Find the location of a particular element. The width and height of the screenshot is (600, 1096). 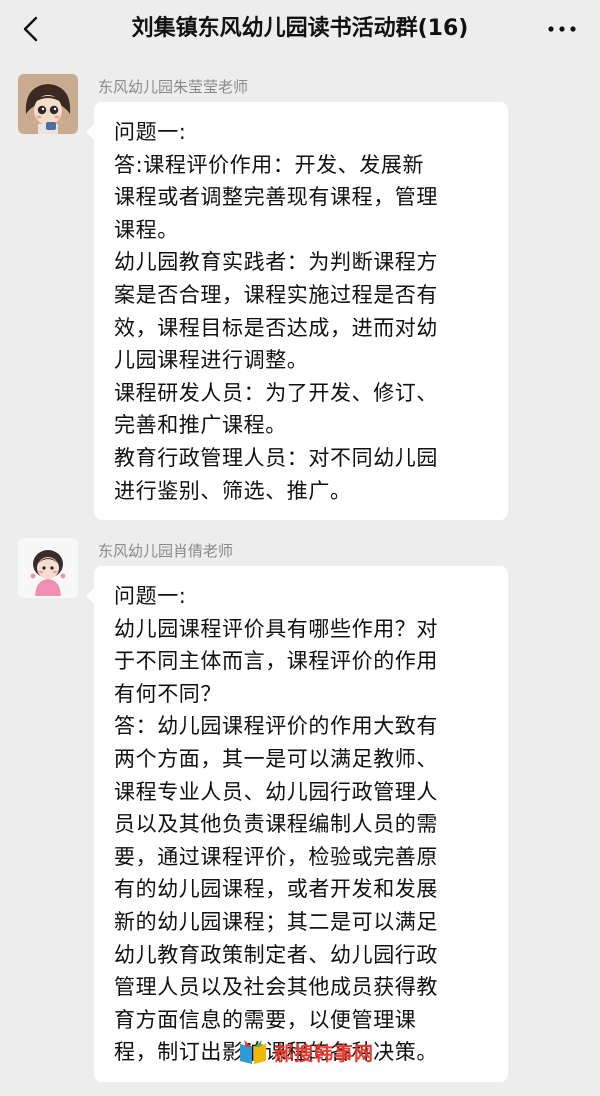

message-line: 课程研发人员：为了开发、修订、 is located at coordinates (276, 392).